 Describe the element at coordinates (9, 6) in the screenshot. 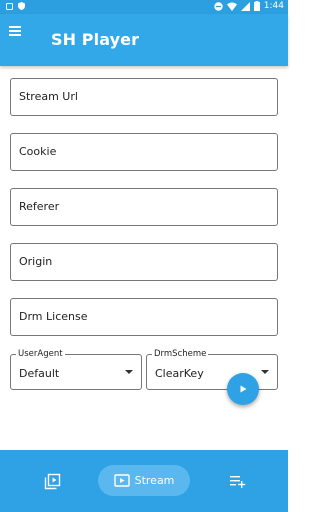

I see `notification-box-icon` at that location.